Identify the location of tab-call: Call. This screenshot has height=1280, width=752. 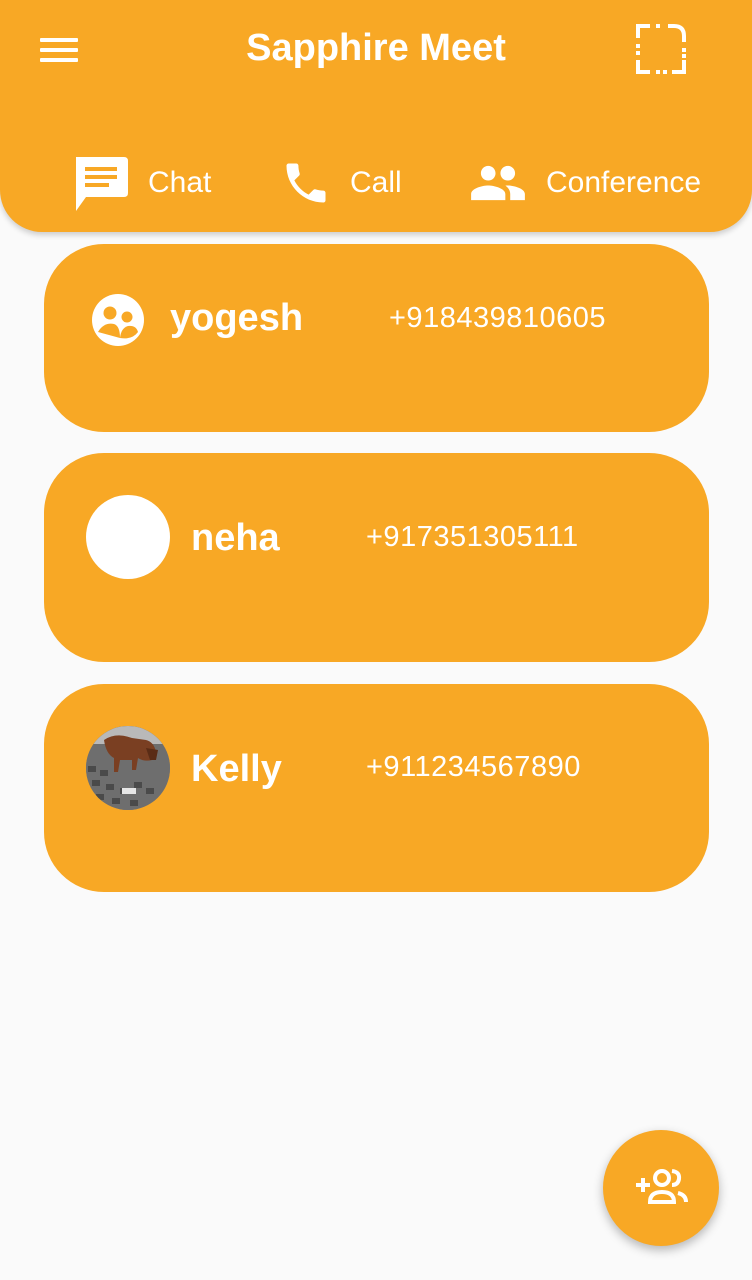
(341, 183).